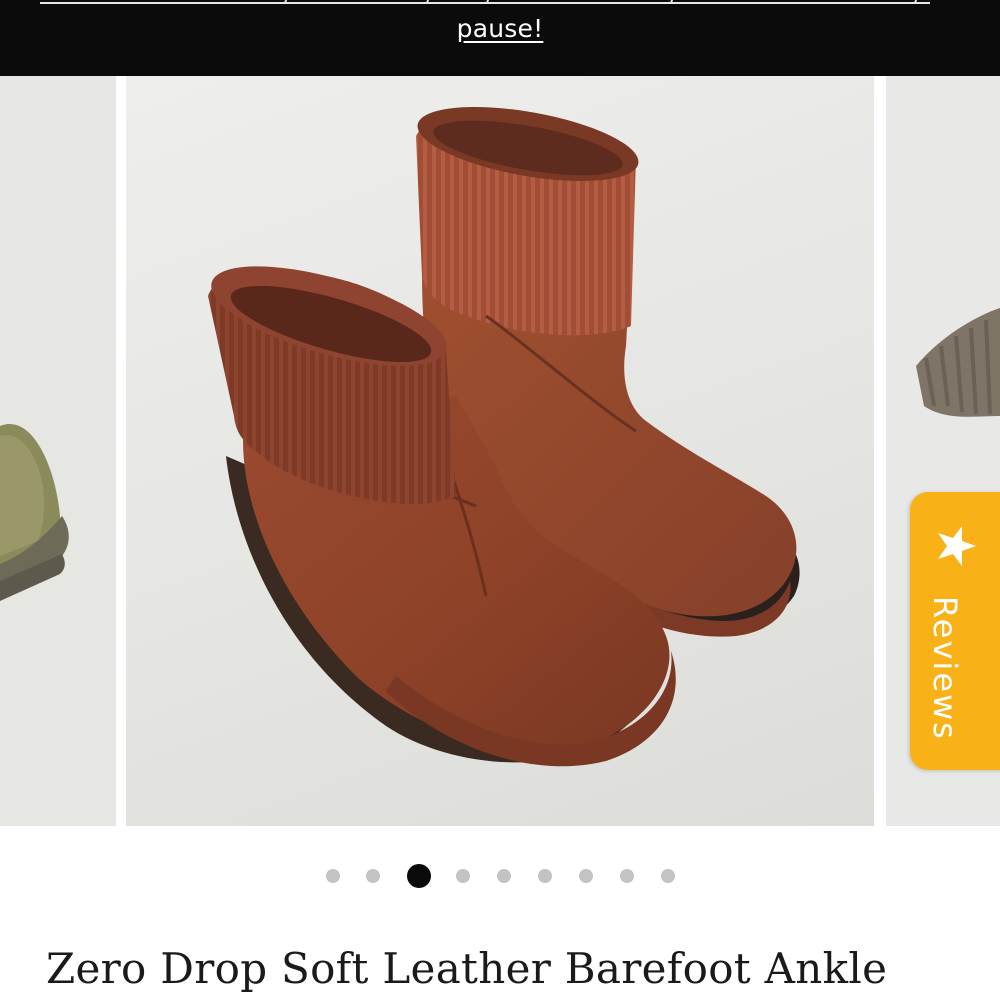 The image size is (1000, 1000). I want to click on gallery-pagination, so click(500, 876).